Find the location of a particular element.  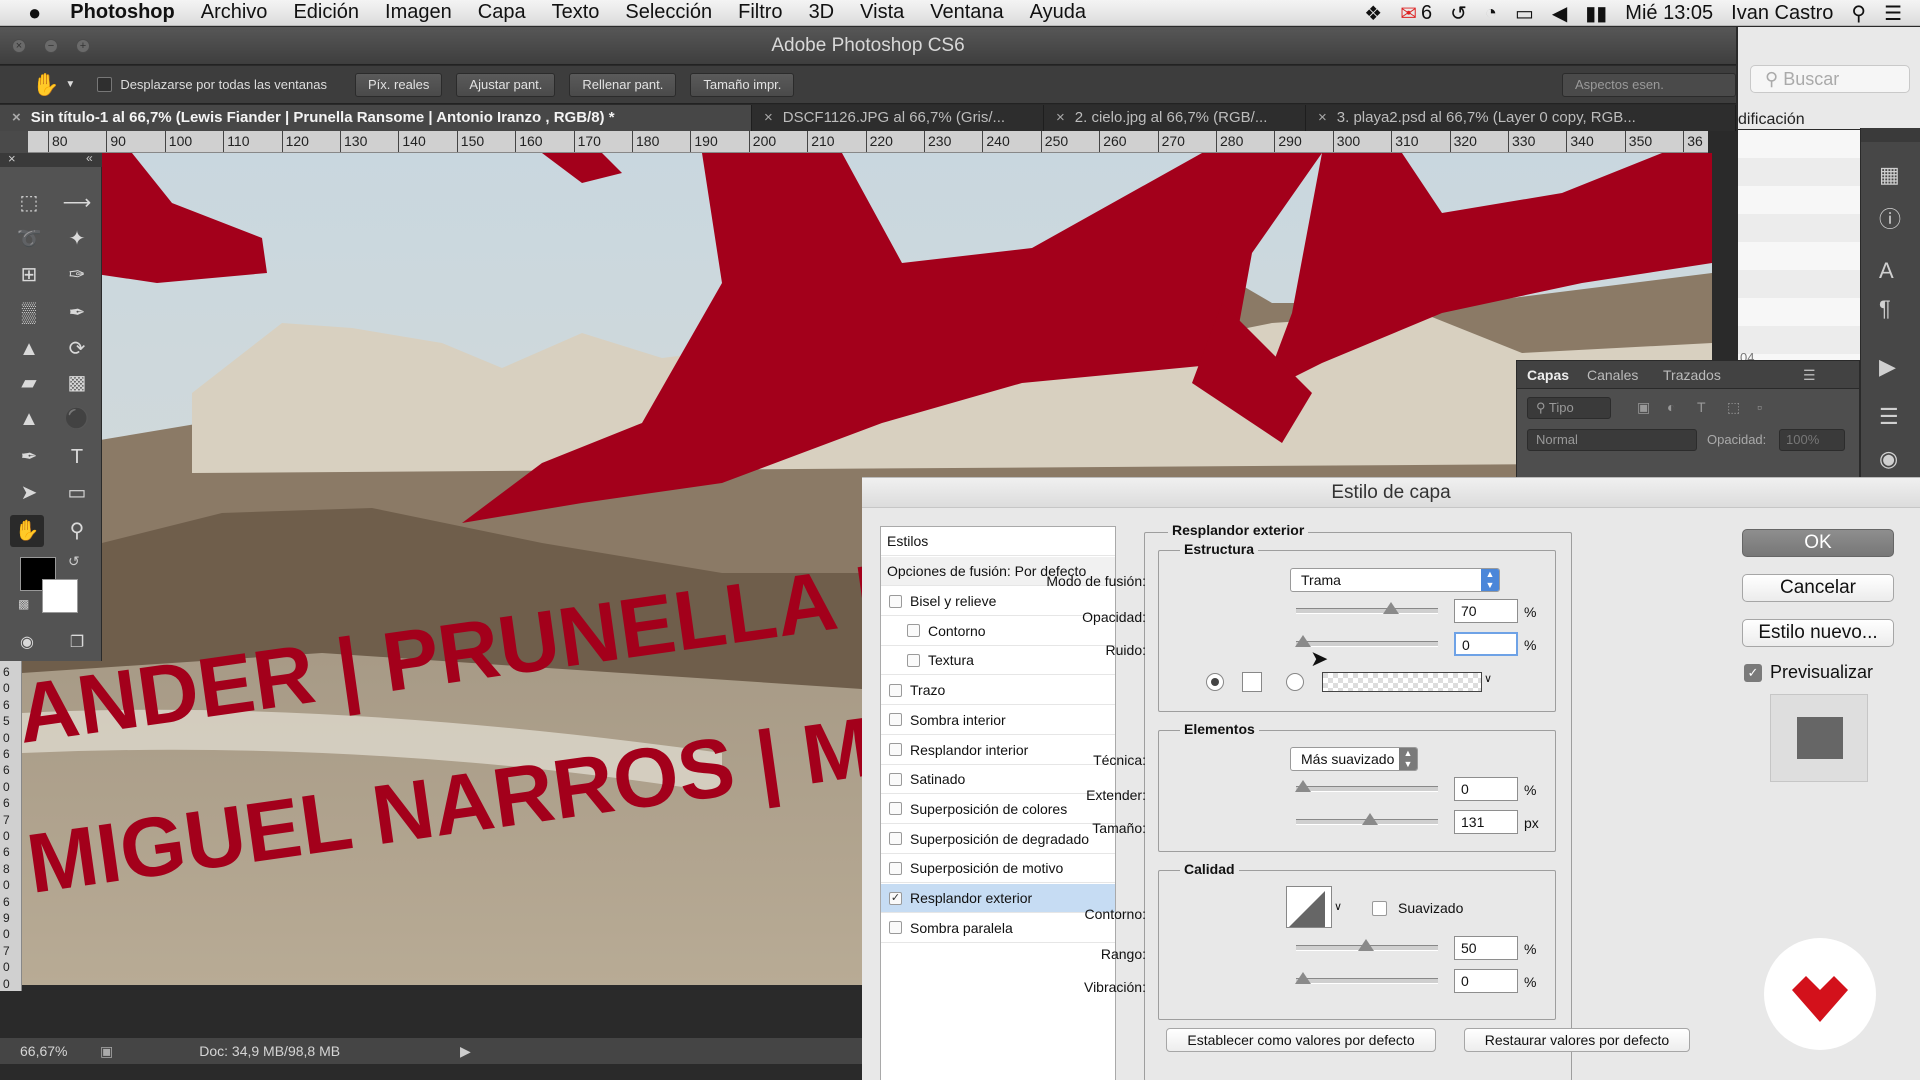

menu-ventana: Ventana is located at coordinates (966, 12).